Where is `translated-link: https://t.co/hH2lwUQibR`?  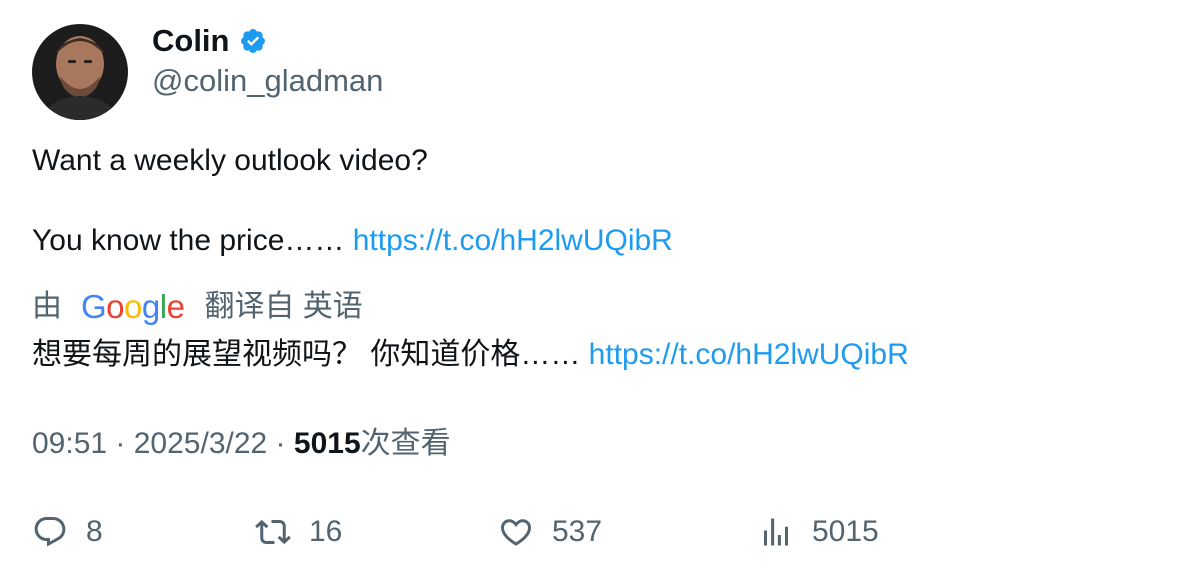
translated-link: https://t.co/hH2lwUQibR is located at coordinates (749, 354).